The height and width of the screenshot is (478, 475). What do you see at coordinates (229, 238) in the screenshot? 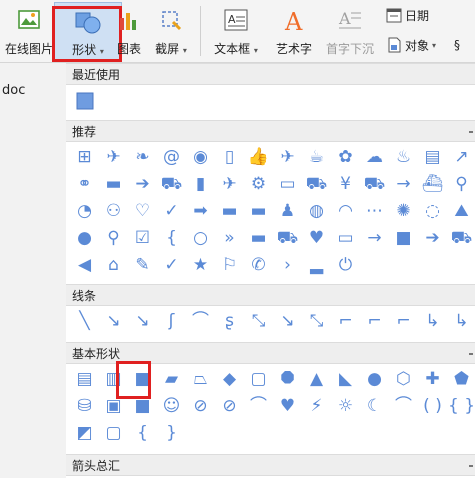
I see `shape-icon: »` at bounding box center [229, 238].